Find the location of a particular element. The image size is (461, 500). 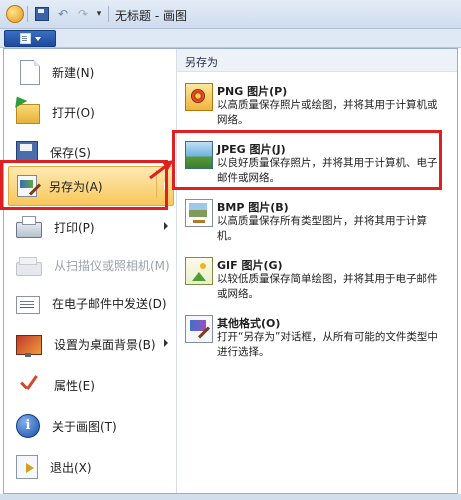

save-as-other-formats: 其他格式(O) 打开“另存为”对话框，从所有可能的文件类型中进行选择。 is located at coordinates (317, 338).